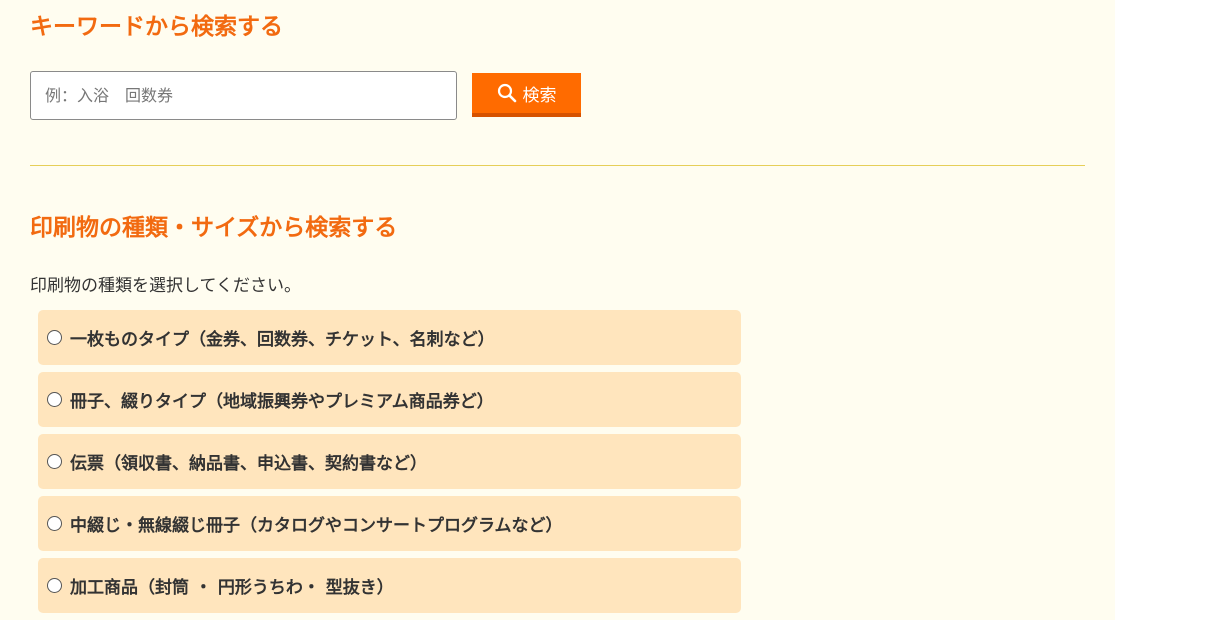 This screenshot has width=1230, height=620. I want to click on option-label: 中綴じ・無線綴じ冊子（カタログやコンサートプログラムなど）, so click(316, 526).